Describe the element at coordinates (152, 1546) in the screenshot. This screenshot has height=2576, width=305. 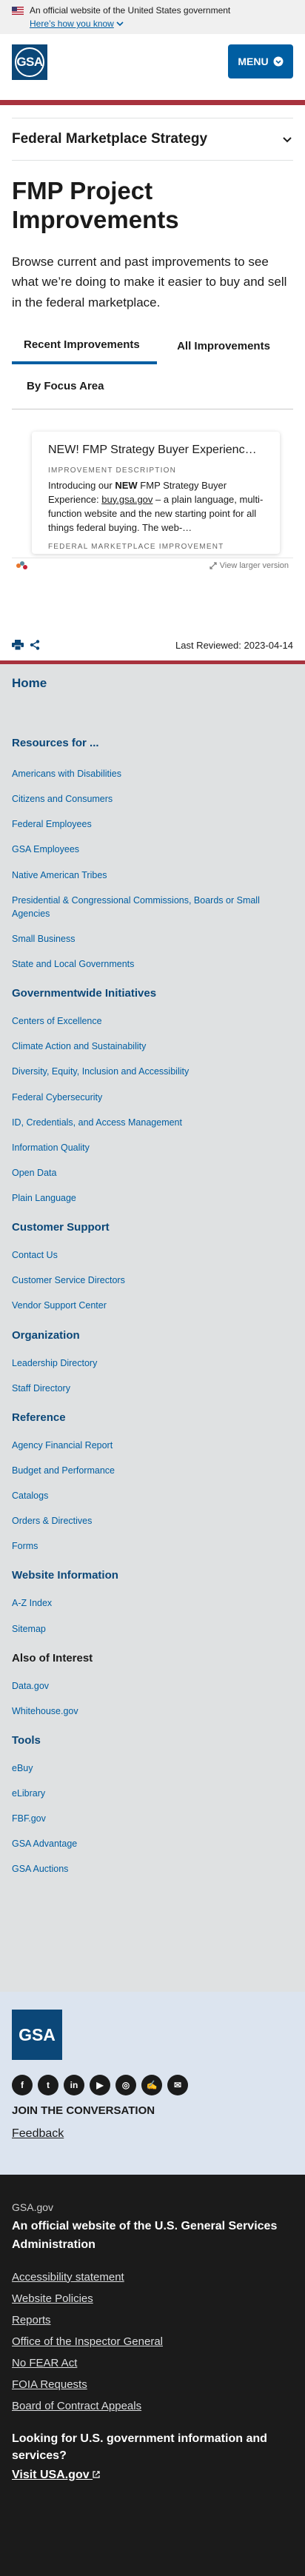
I see `footer-link: Forms` at that location.